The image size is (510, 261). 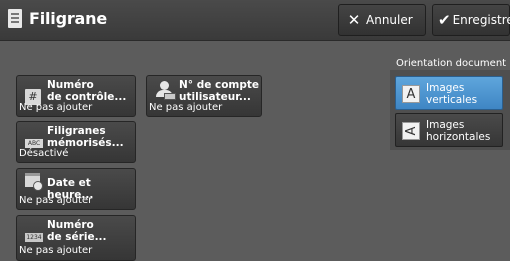 I want to click on landscape-option: A Images horizontales, so click(x=449, y=130).